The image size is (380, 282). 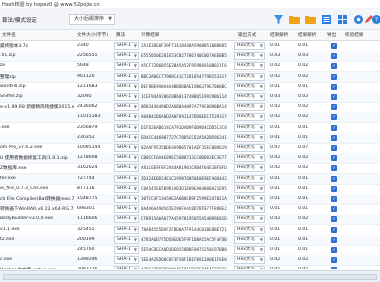 What do you see at coordinates (247, 35) in the screenshot?
I see `col-output: 输出方式` at bounding box center [247, 35].